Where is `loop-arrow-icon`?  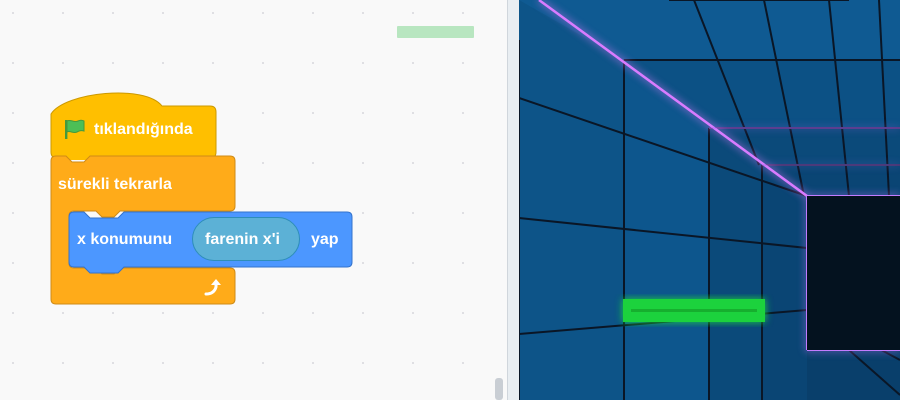 loop-arrow-icon is located at coordinates (212, 287).